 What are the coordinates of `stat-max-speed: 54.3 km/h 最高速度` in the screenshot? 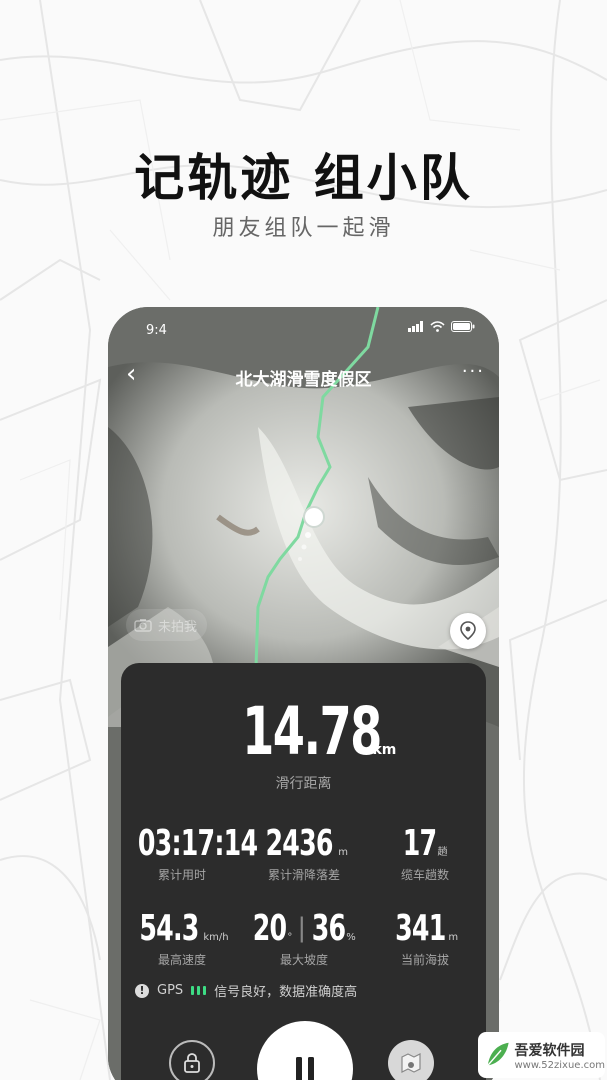 It's located at (182, 938).